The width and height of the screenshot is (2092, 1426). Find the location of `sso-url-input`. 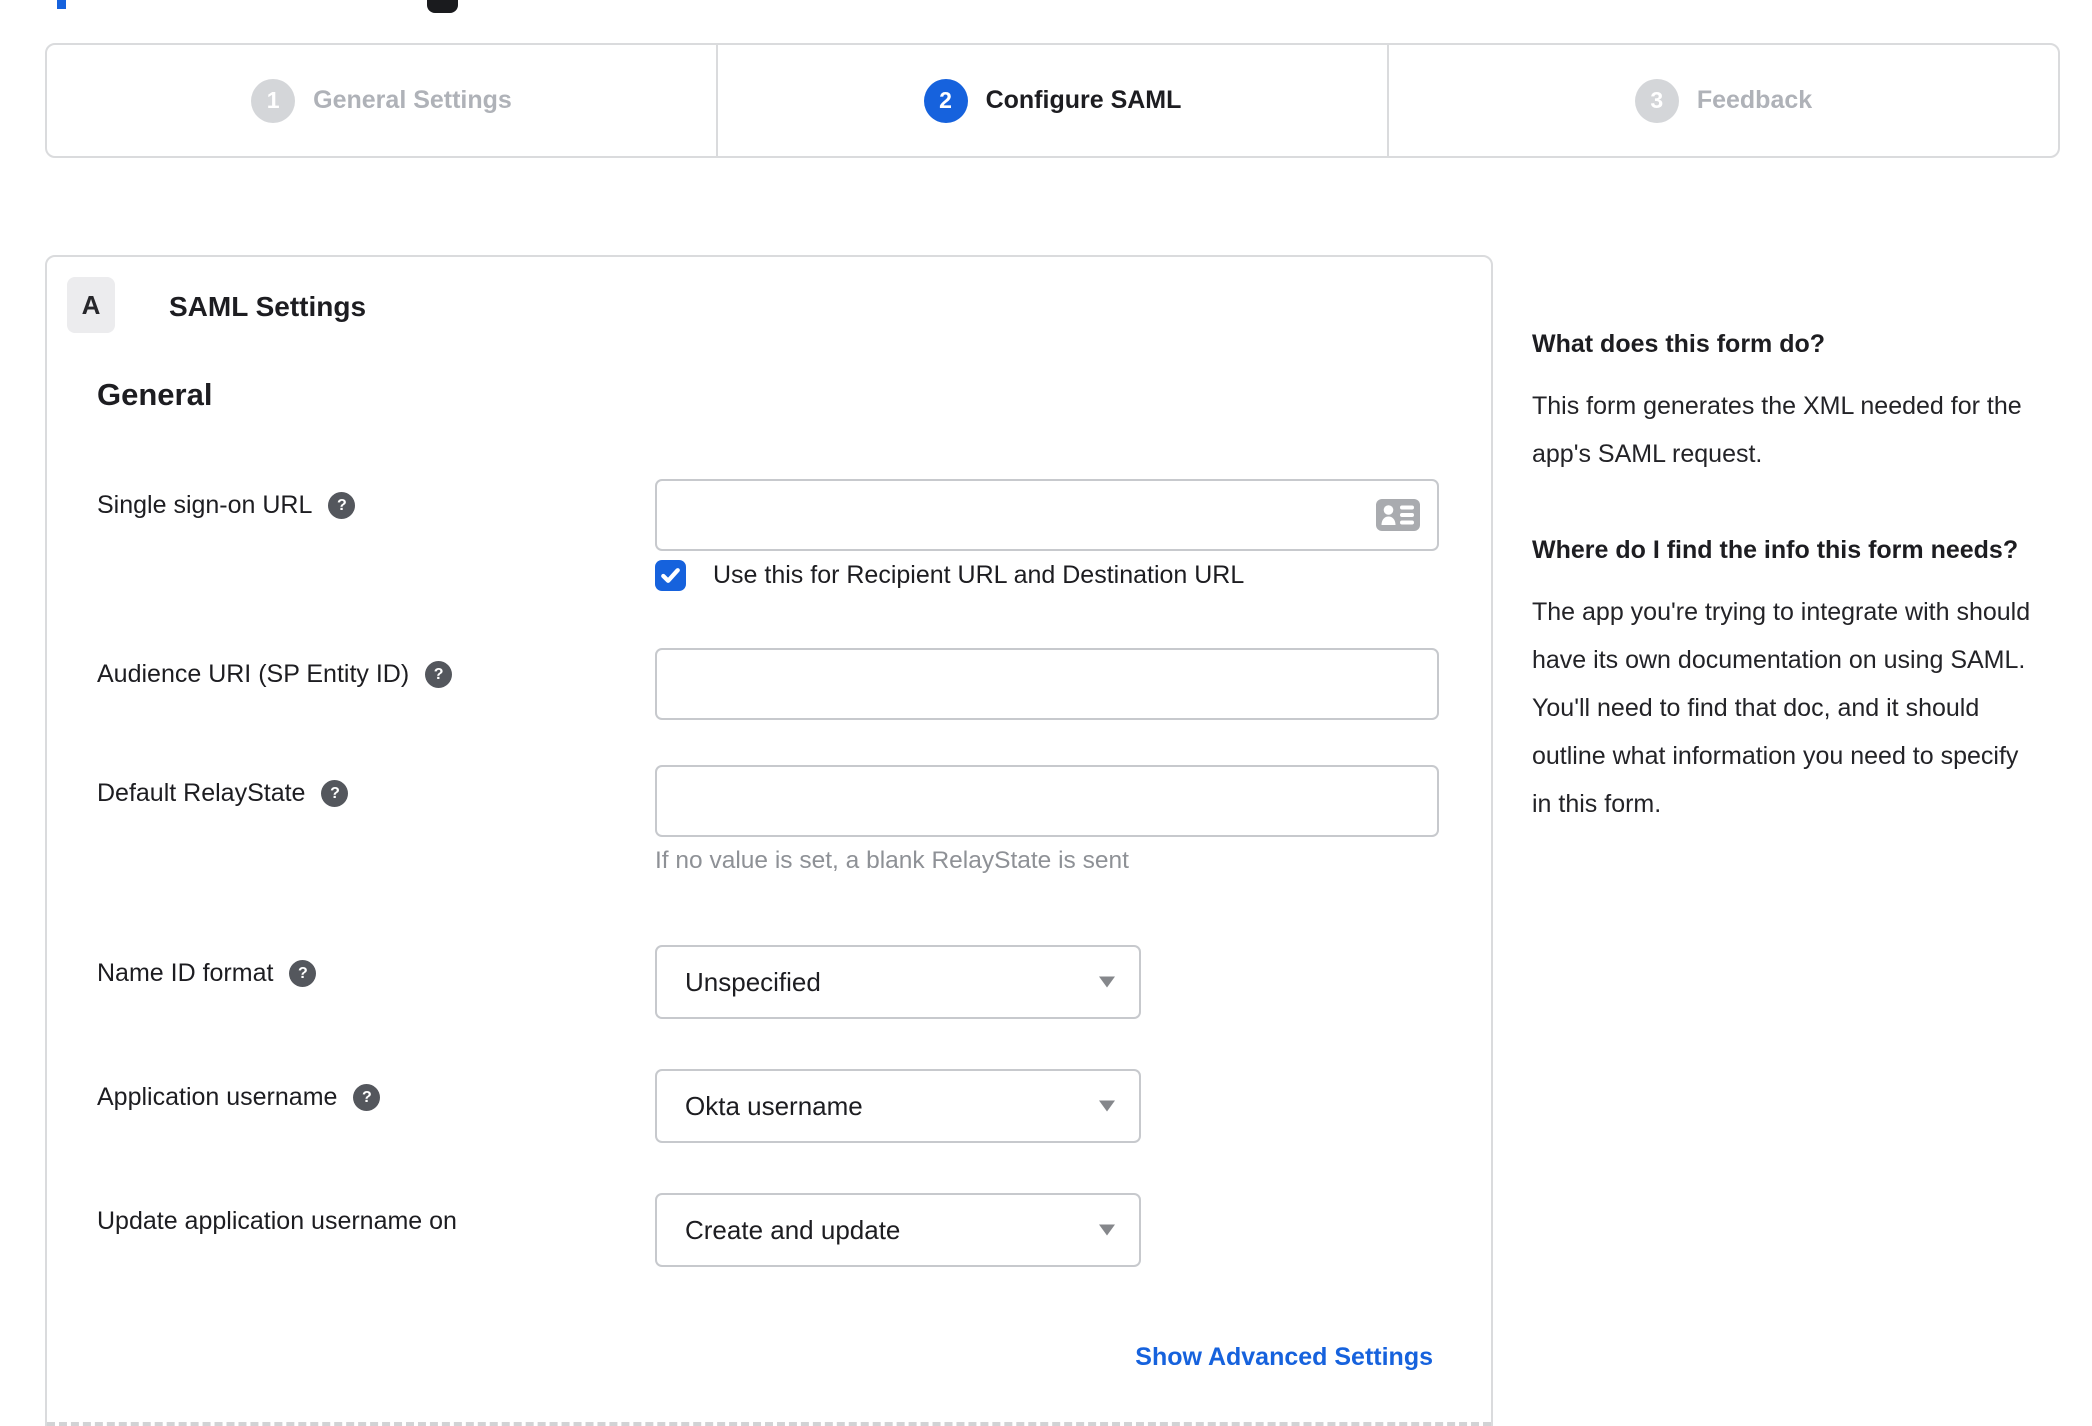

sso-url-input is located at coordinates (1047, 515).